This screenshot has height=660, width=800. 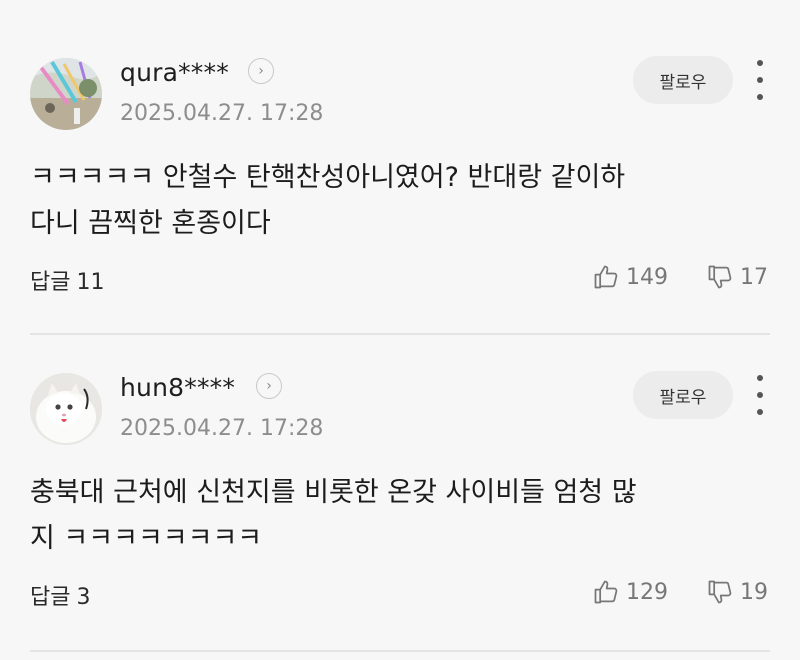 I want to click on like-button: 149, so click(x=630, y=277).